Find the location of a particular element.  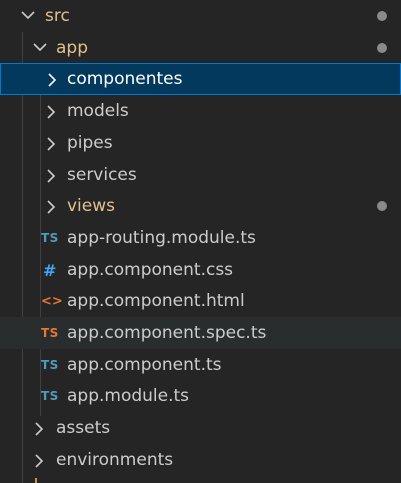

css-icon: # is located at coordinates (50, 270).